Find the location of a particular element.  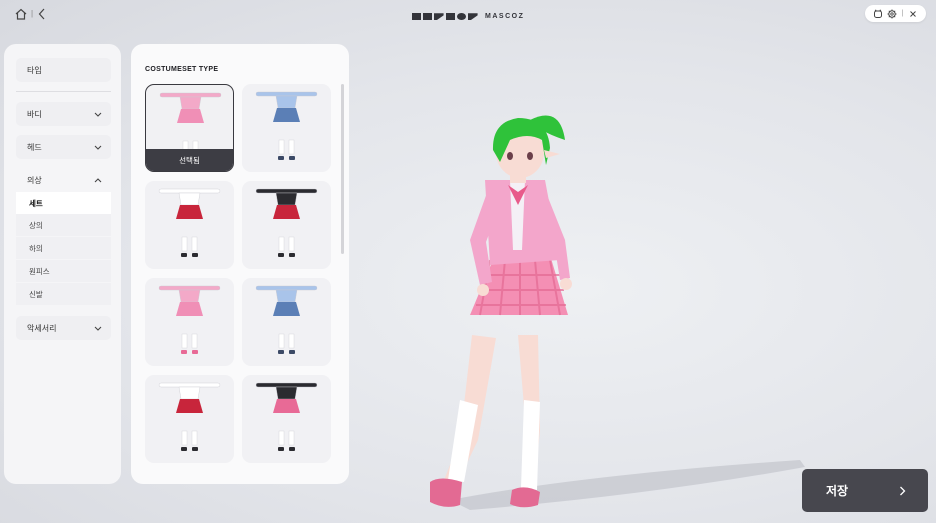

costume-card-black-red-uniform is located at coordinates (286, 225).